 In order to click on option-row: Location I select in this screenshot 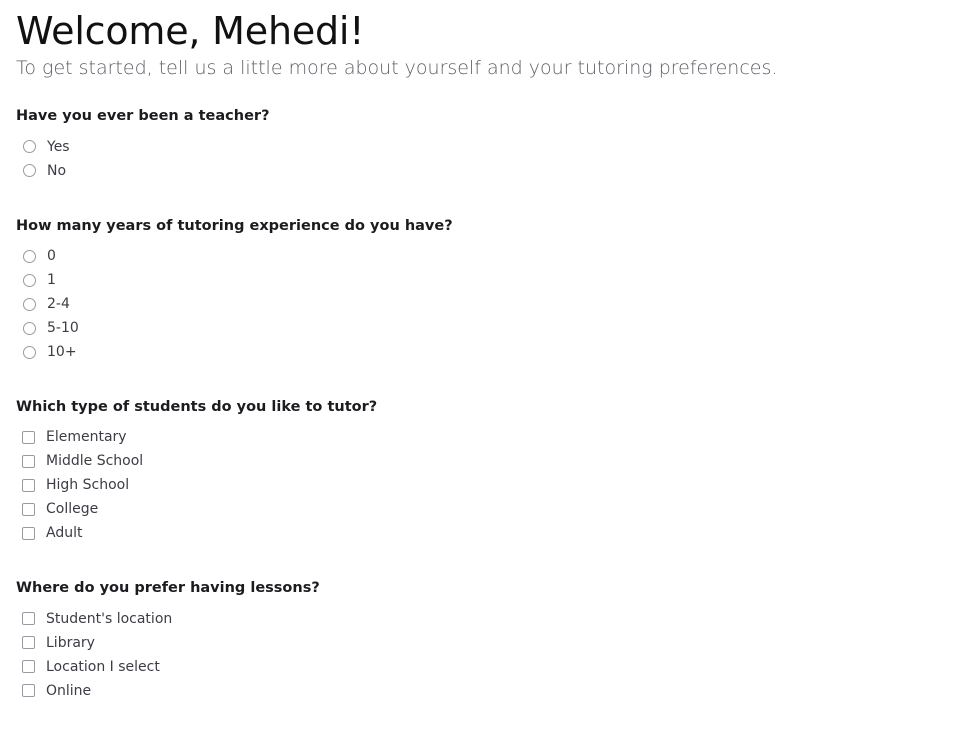, I will do `click(479, 667)`.